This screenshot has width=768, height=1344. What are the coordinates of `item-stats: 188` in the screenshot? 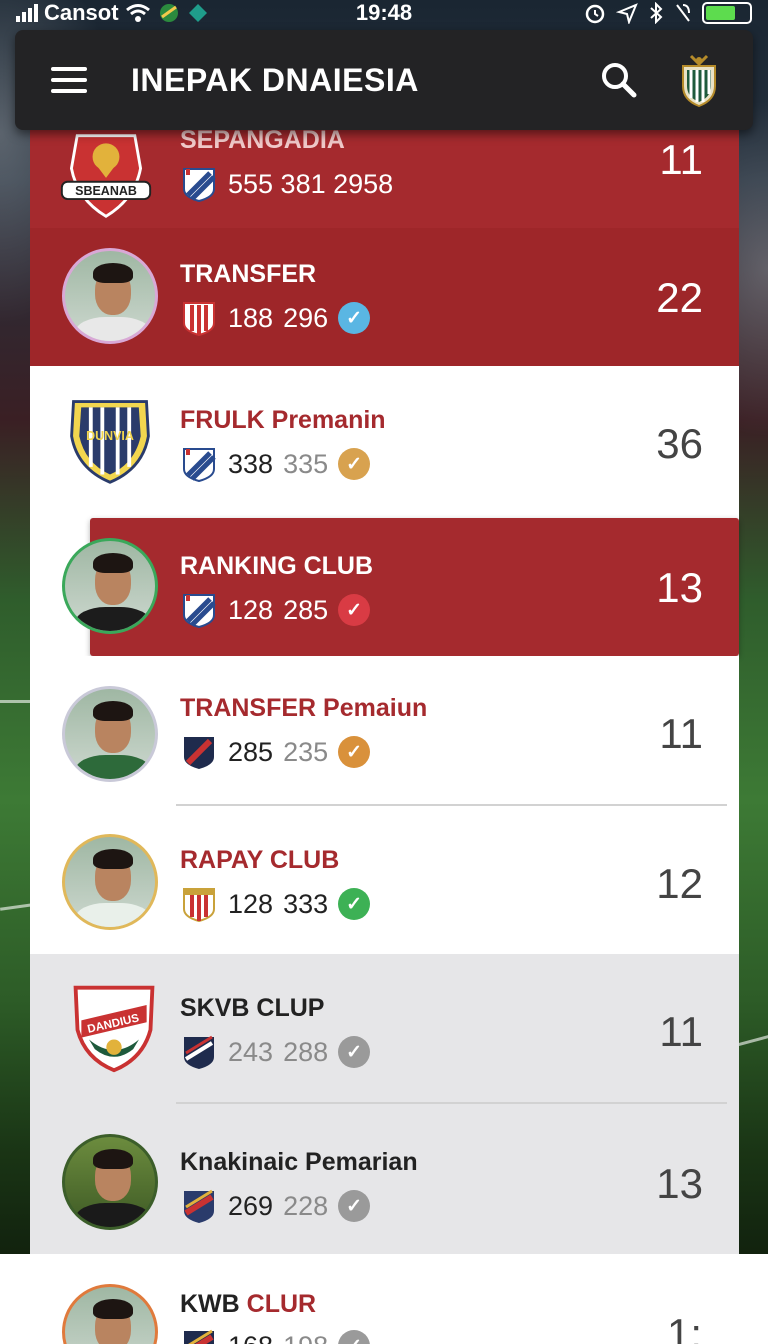 It's located at (251, 317).